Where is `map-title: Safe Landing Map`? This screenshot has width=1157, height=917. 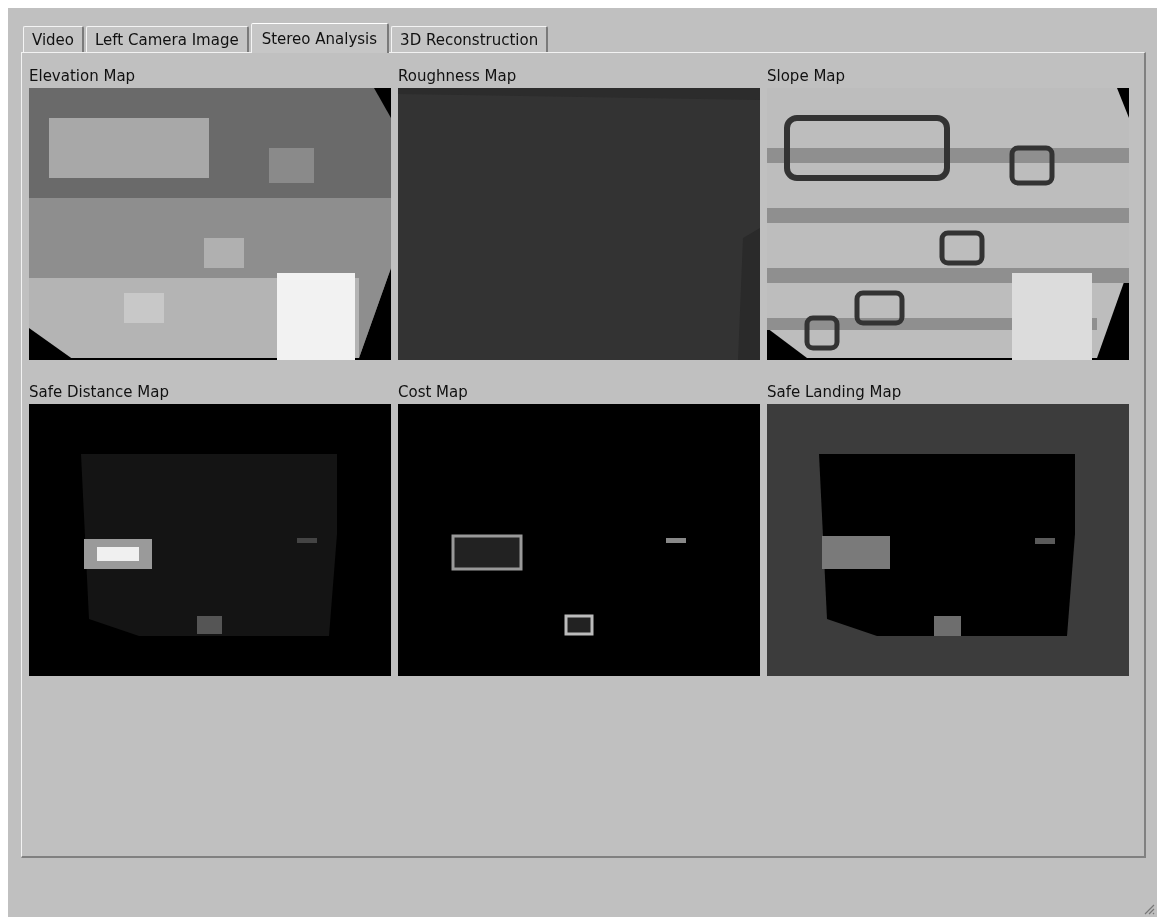 map-title: Safe Landing Map is located at coordinates (835, 392).